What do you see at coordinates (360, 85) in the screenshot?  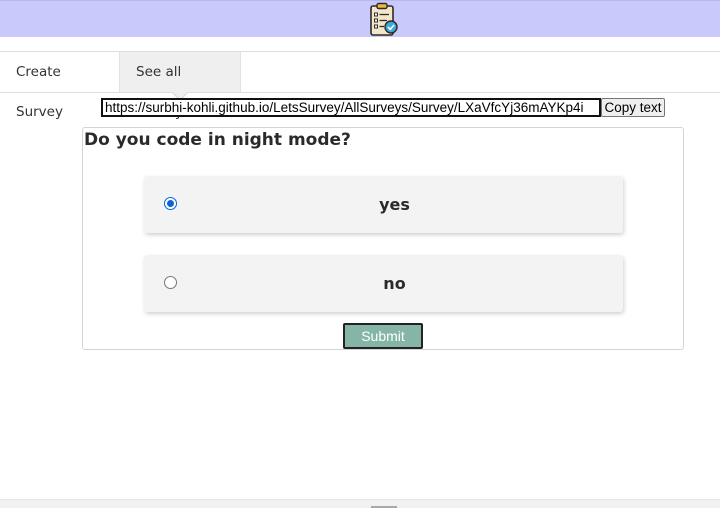 I see `nav-tabs: Create Survey See all Surveys` at bounding box center [360, 85].